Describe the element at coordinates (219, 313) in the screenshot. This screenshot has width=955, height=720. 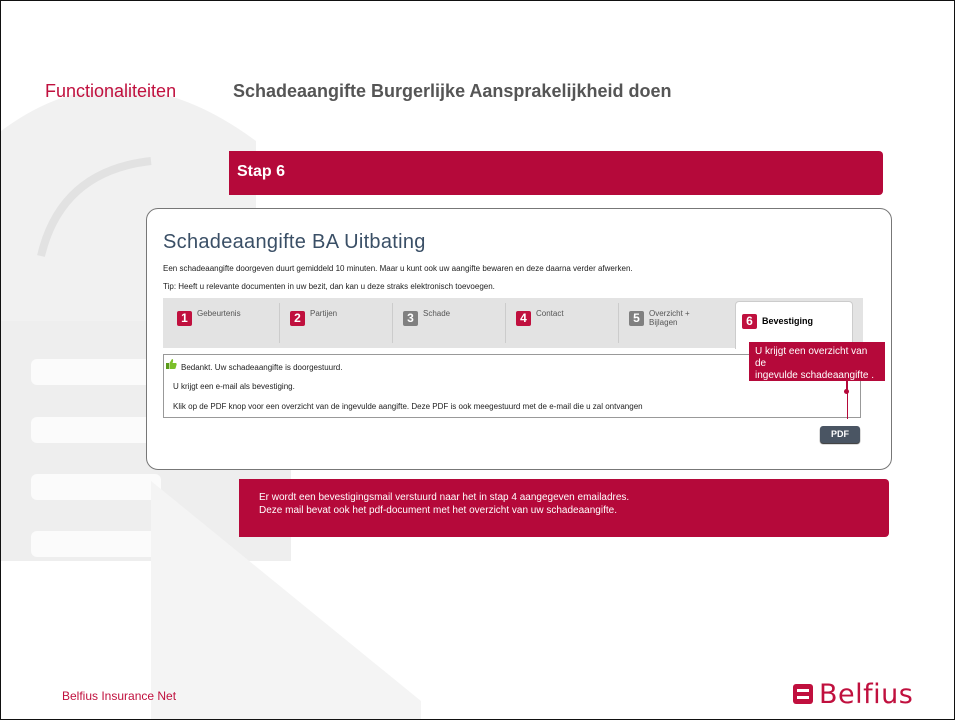
I see `tab-label: Gebeurtenis` at that location.